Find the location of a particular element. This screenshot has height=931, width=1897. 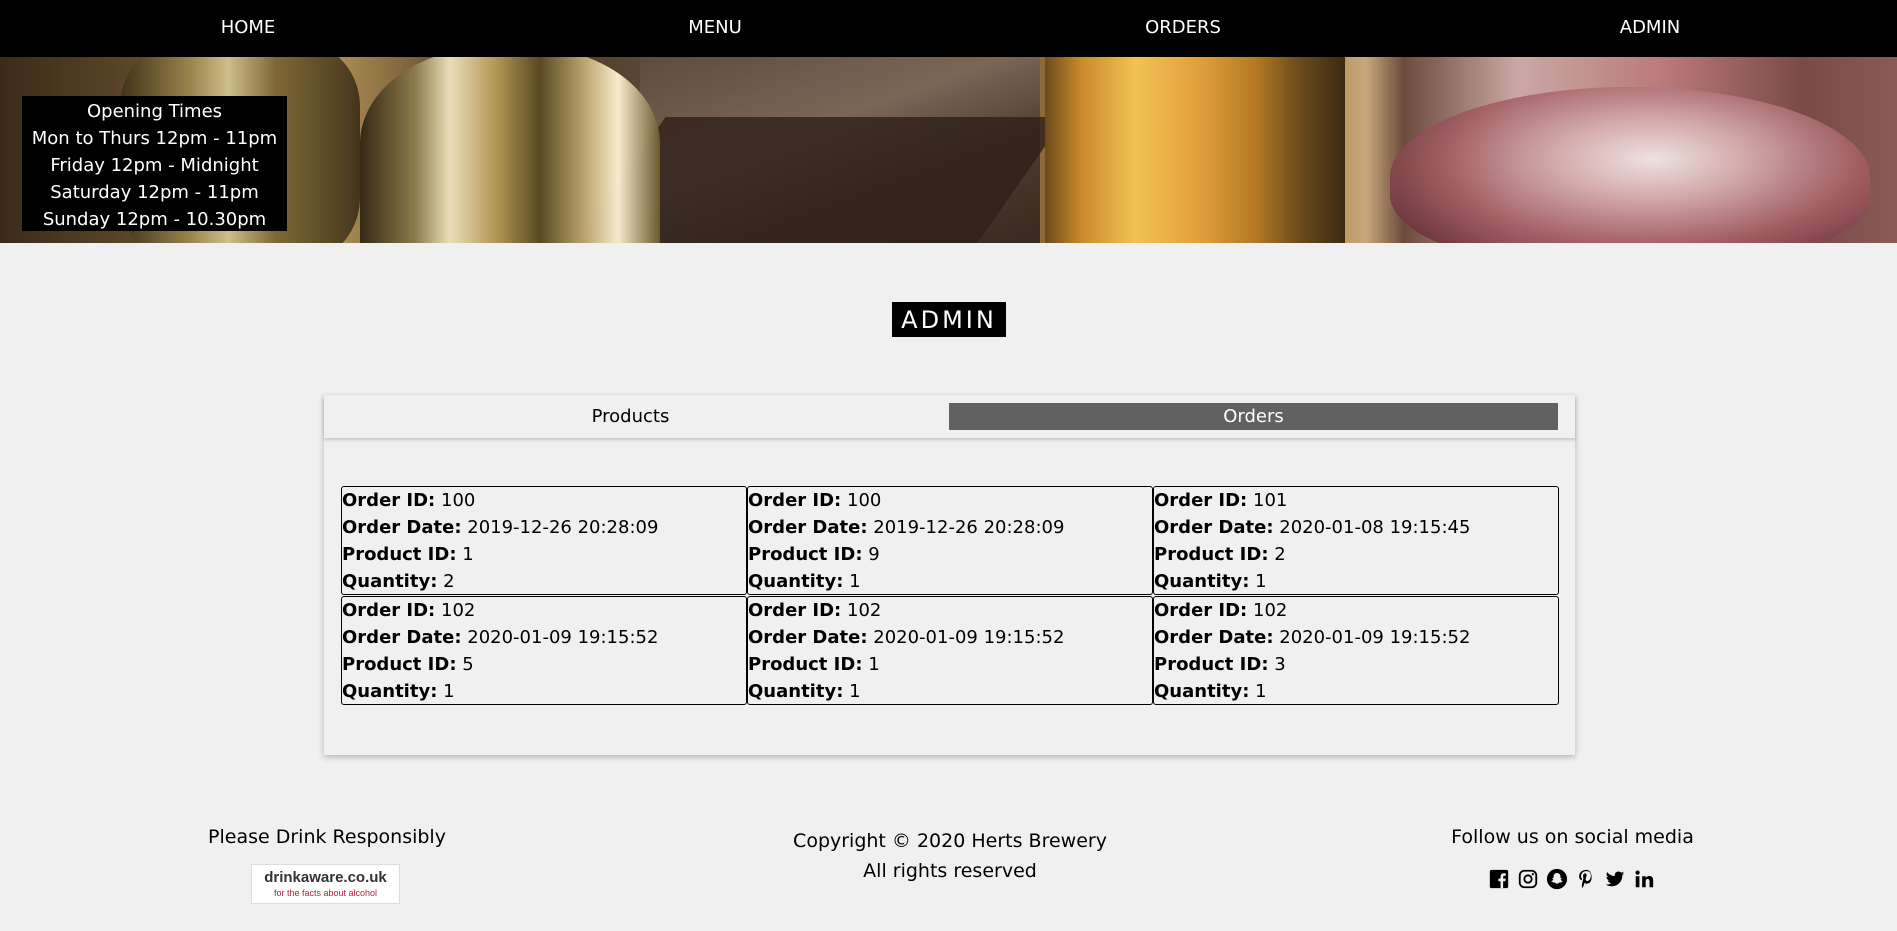

facebook-icon is located at coordinates (1499, 879).